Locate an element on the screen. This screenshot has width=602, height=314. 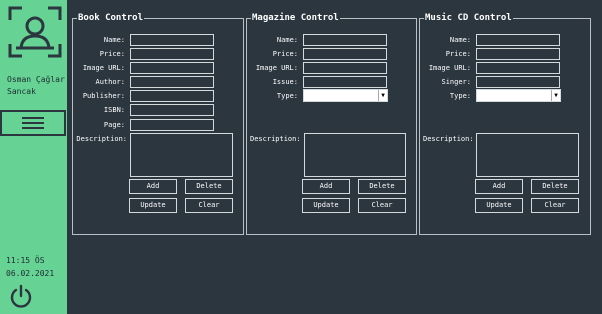
magazine-price-label: Price: is located at coordinates (285, 54).